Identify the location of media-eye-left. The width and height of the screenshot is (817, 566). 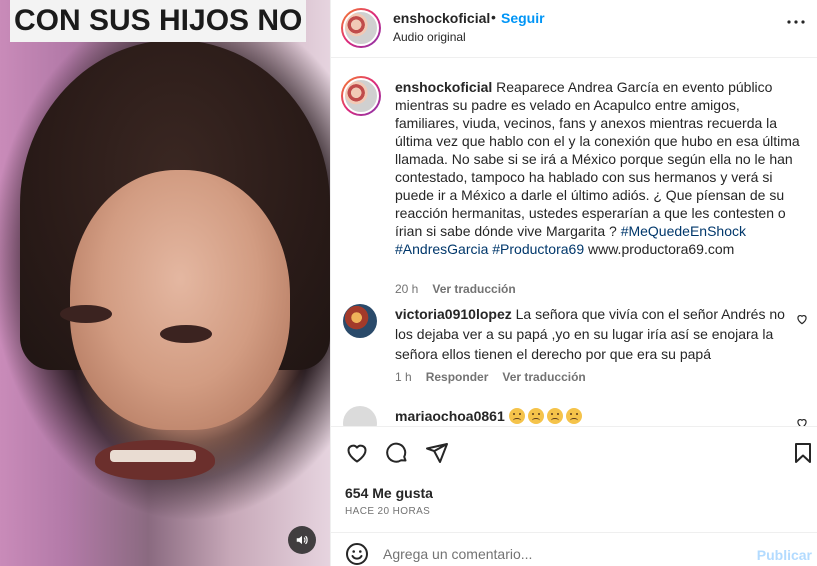
(86, 314).